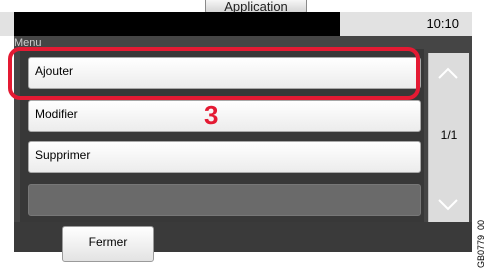 The width and height of the screenshot is (485, 270). What do you see at coordinates (449, 135) in the screenshot?
I see `page-indicator: 1/1` at bounding box center [449, 135].